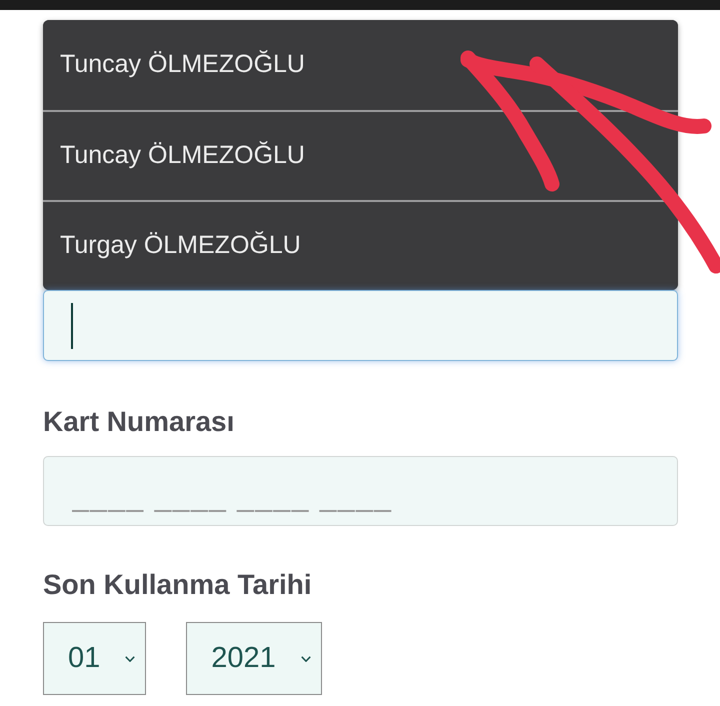 Image resolution: width=720 pixels, height=706 pixels. What do you see at coordinates (139, 422) in the screenshot?
I see `field-label: Kart Numarası` at bounding box center [139, 422].